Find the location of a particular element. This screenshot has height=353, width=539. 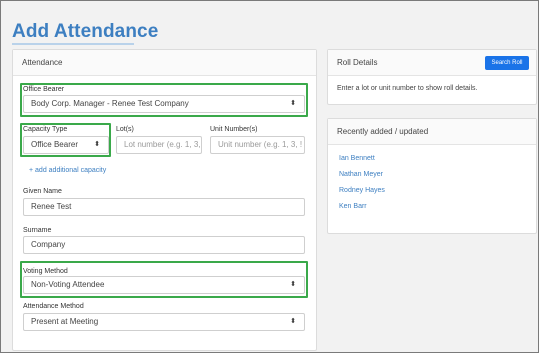

given-name-input: Renee Test is located at coordinates (164, 207).